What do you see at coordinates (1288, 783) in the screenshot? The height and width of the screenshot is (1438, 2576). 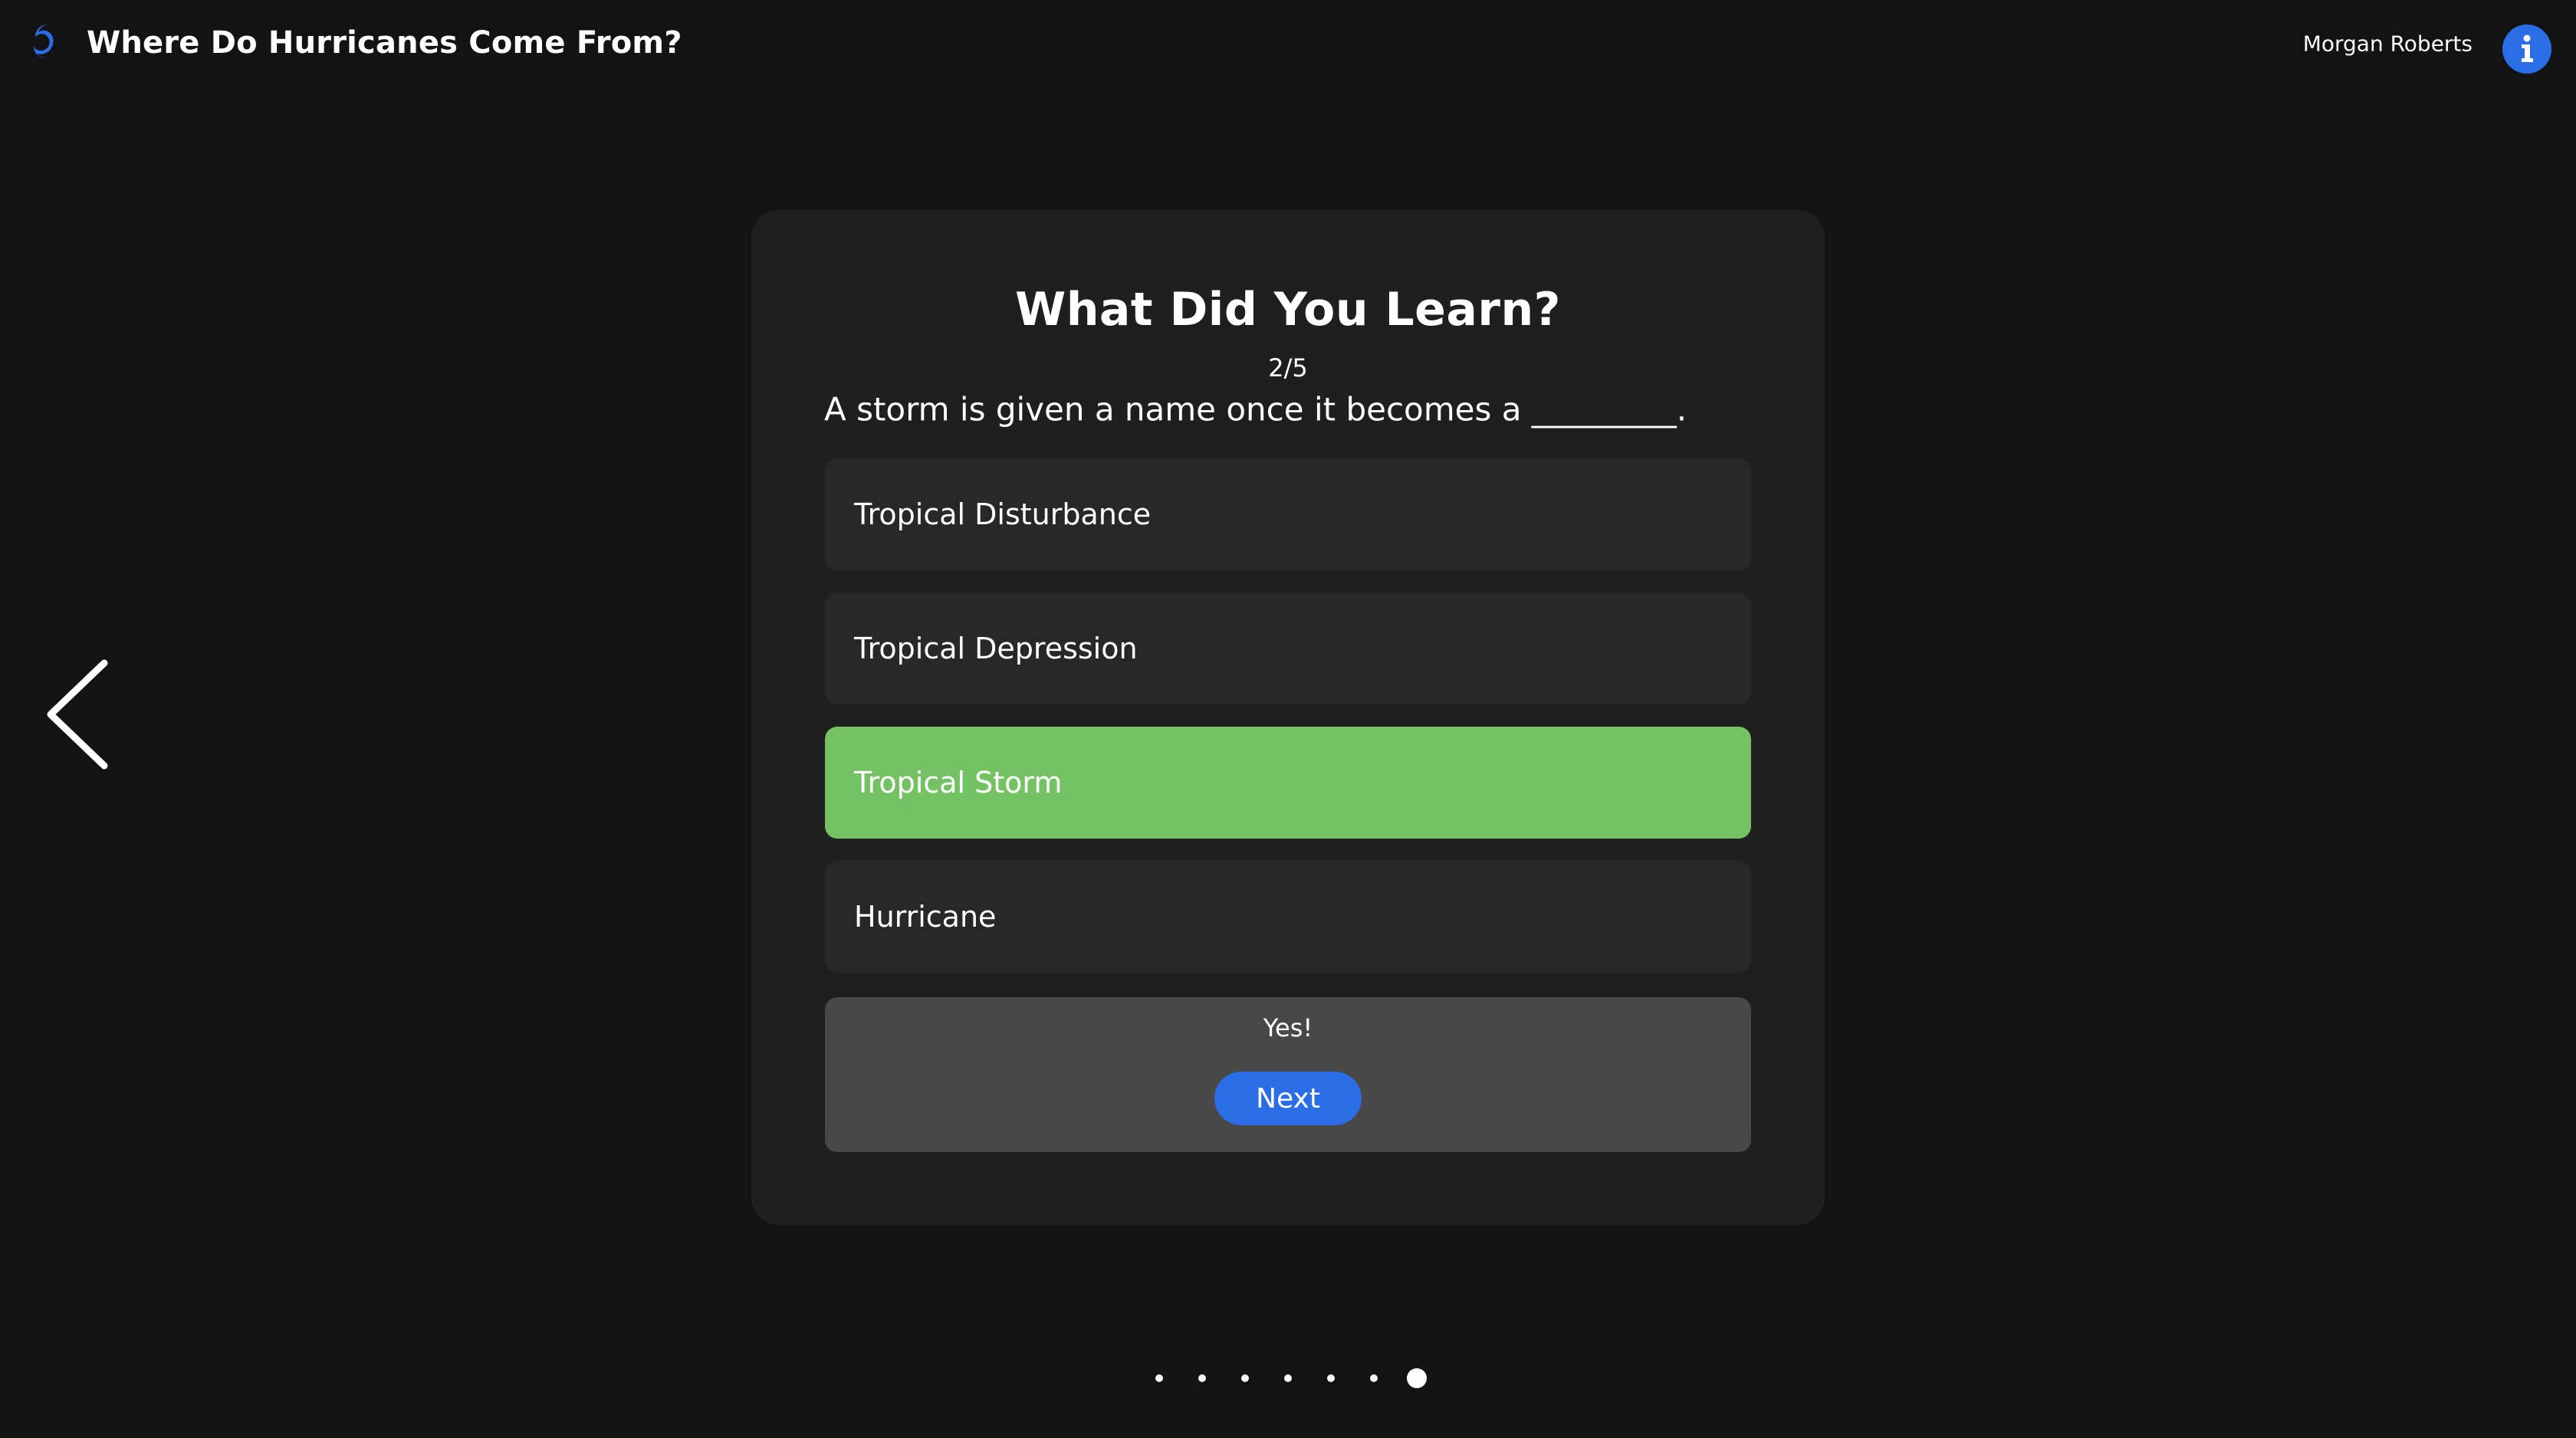 I see `answer-option-tropical-storm: Tropical Storm` at bounding box center [1288, 783].